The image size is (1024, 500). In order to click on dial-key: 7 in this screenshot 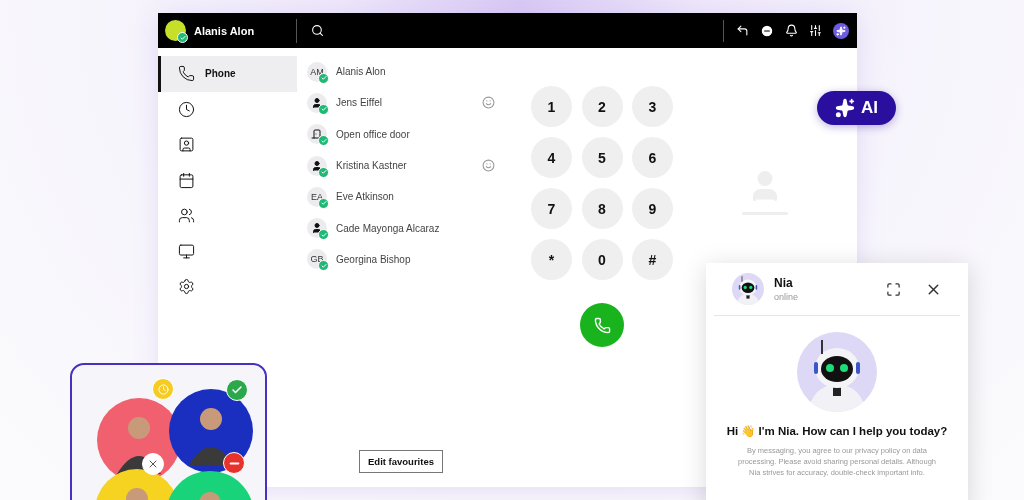, I will do `click(551, 208)`.